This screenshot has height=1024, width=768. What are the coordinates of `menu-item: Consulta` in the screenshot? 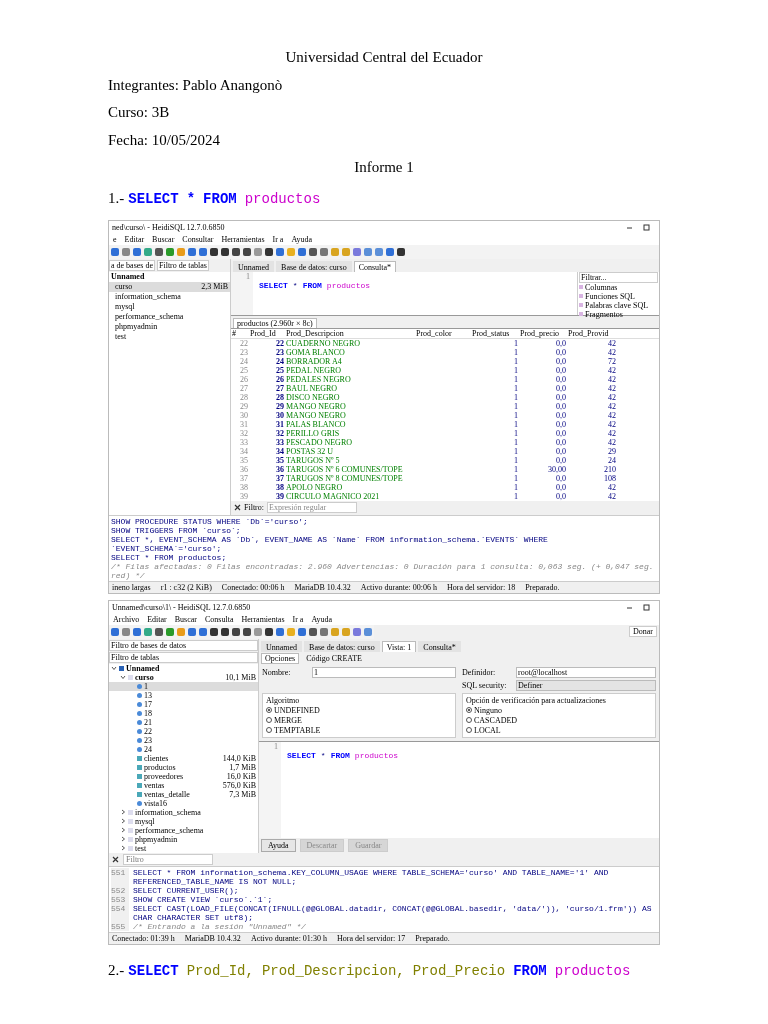 It's located at (219, 619).